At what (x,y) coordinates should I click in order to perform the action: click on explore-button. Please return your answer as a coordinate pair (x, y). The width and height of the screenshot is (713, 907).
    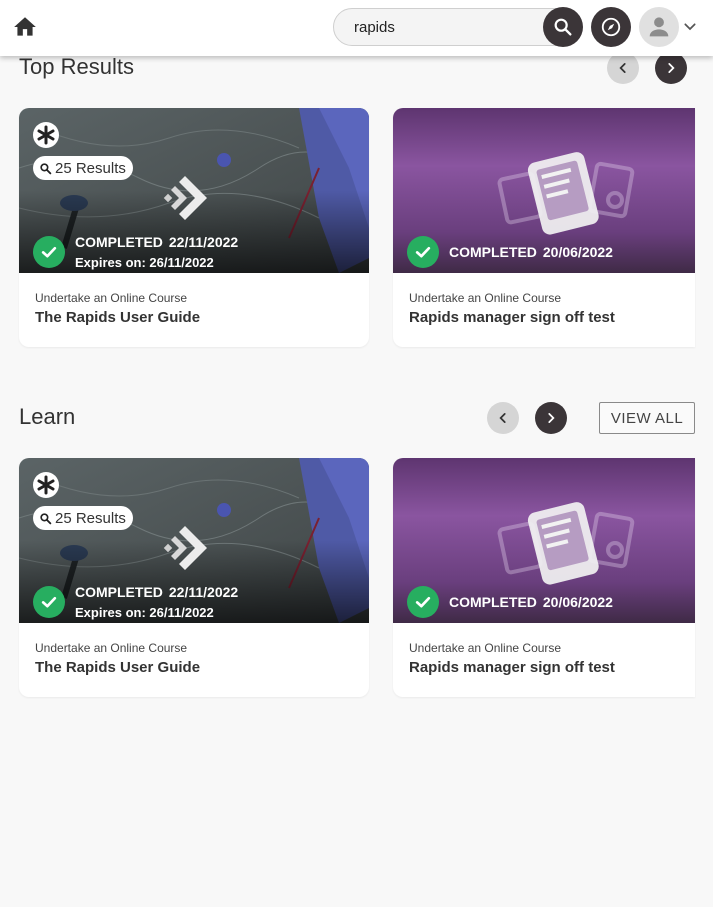
    Looking at the image, I should click on (611, 27).